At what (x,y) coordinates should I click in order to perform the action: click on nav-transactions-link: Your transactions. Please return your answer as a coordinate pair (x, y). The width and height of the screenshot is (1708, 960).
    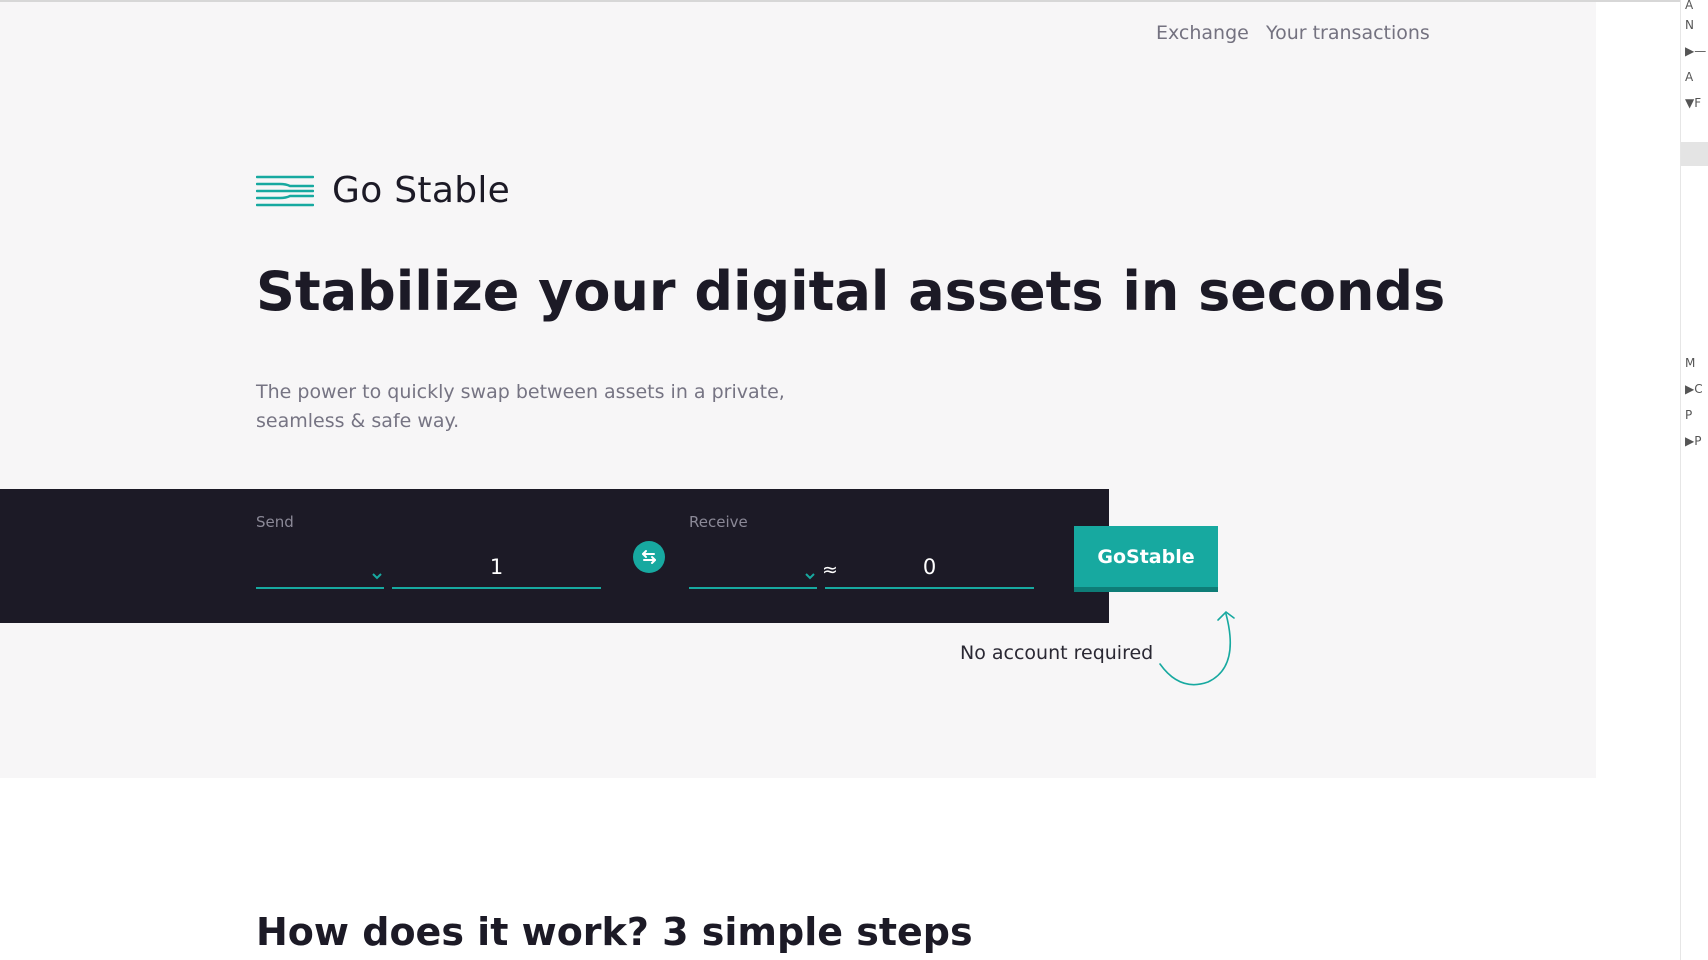
    Looking at the image, I should click on (1348, 33).